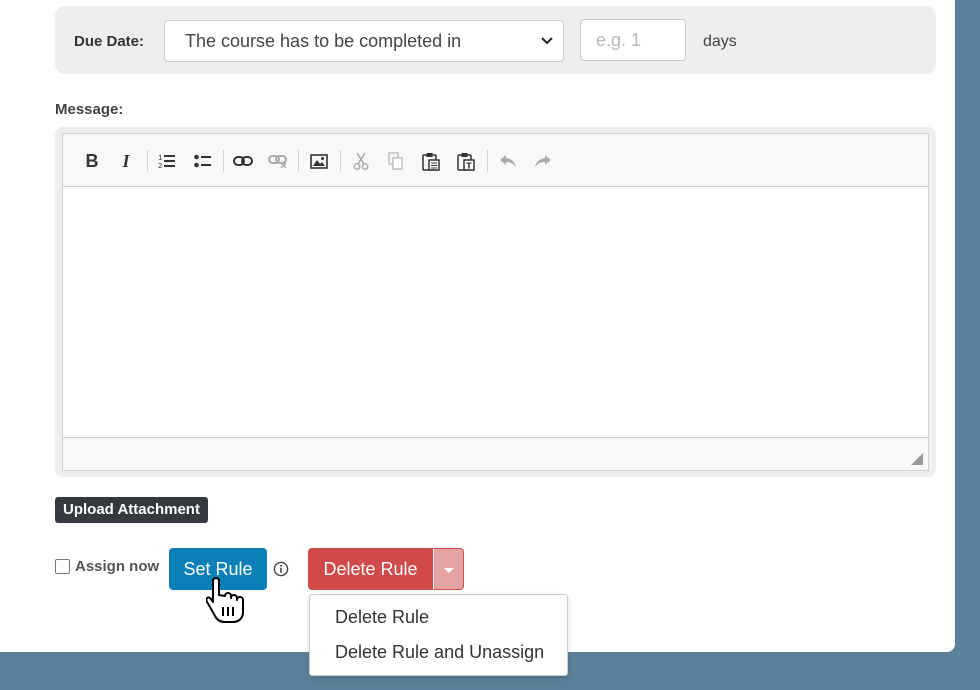  What do you see at coordinates (370, 569) in the screenshot?
I see `delete-rule-button: Delete Rule` at bounding box center [370, 569].